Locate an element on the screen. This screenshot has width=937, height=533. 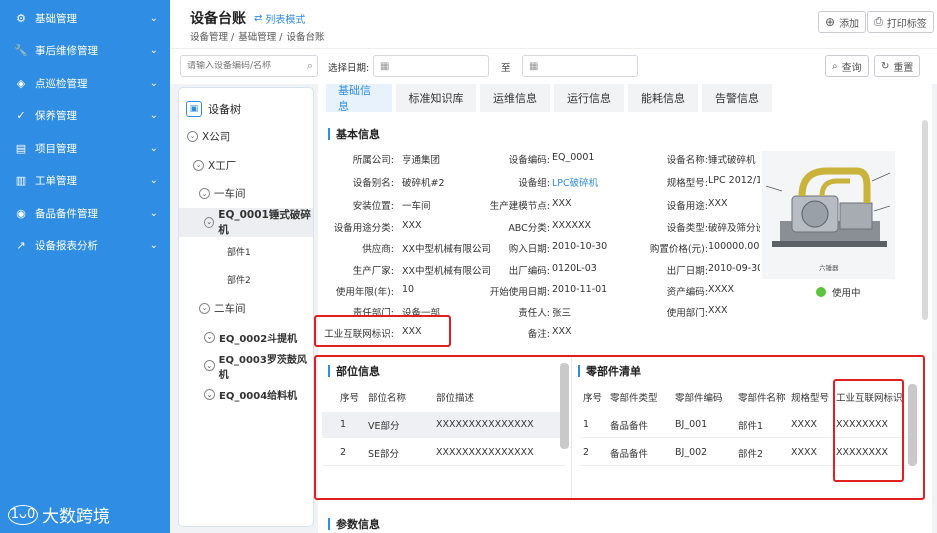
sidebar-item-0: ⚙ 基础管理 ⌄ is located at coordinates (85, 18).